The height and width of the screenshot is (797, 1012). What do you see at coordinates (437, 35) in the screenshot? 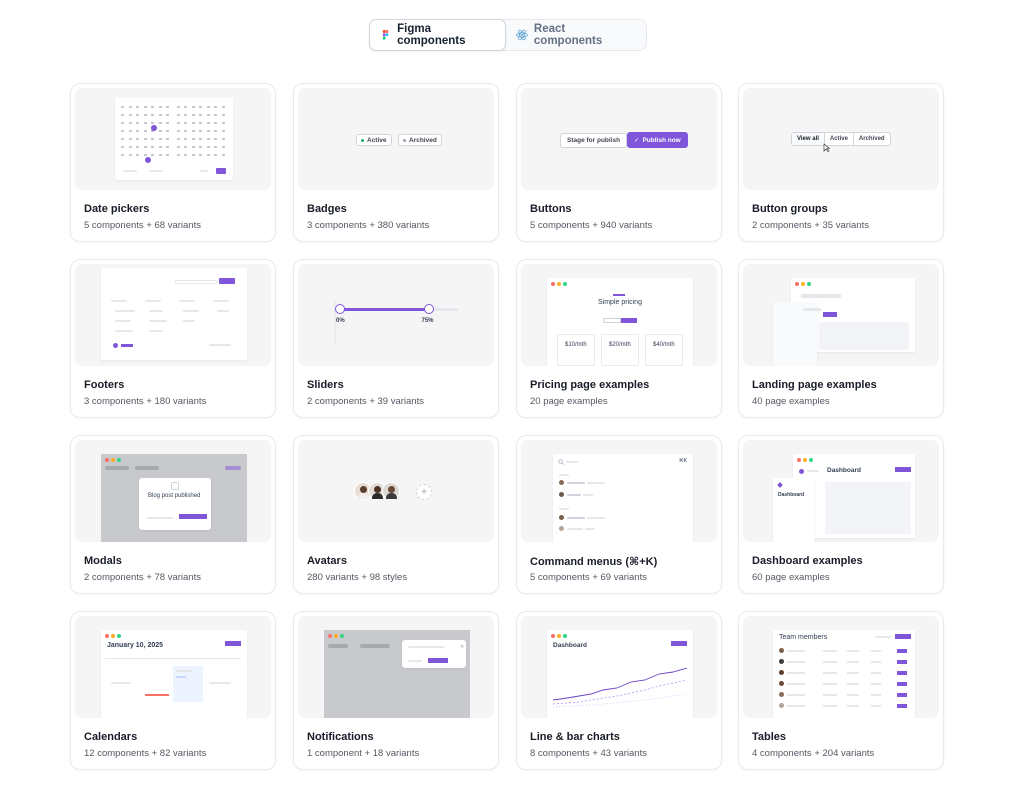
I see `tab-figma-components: Figma components` at bounding box center [437, 35].